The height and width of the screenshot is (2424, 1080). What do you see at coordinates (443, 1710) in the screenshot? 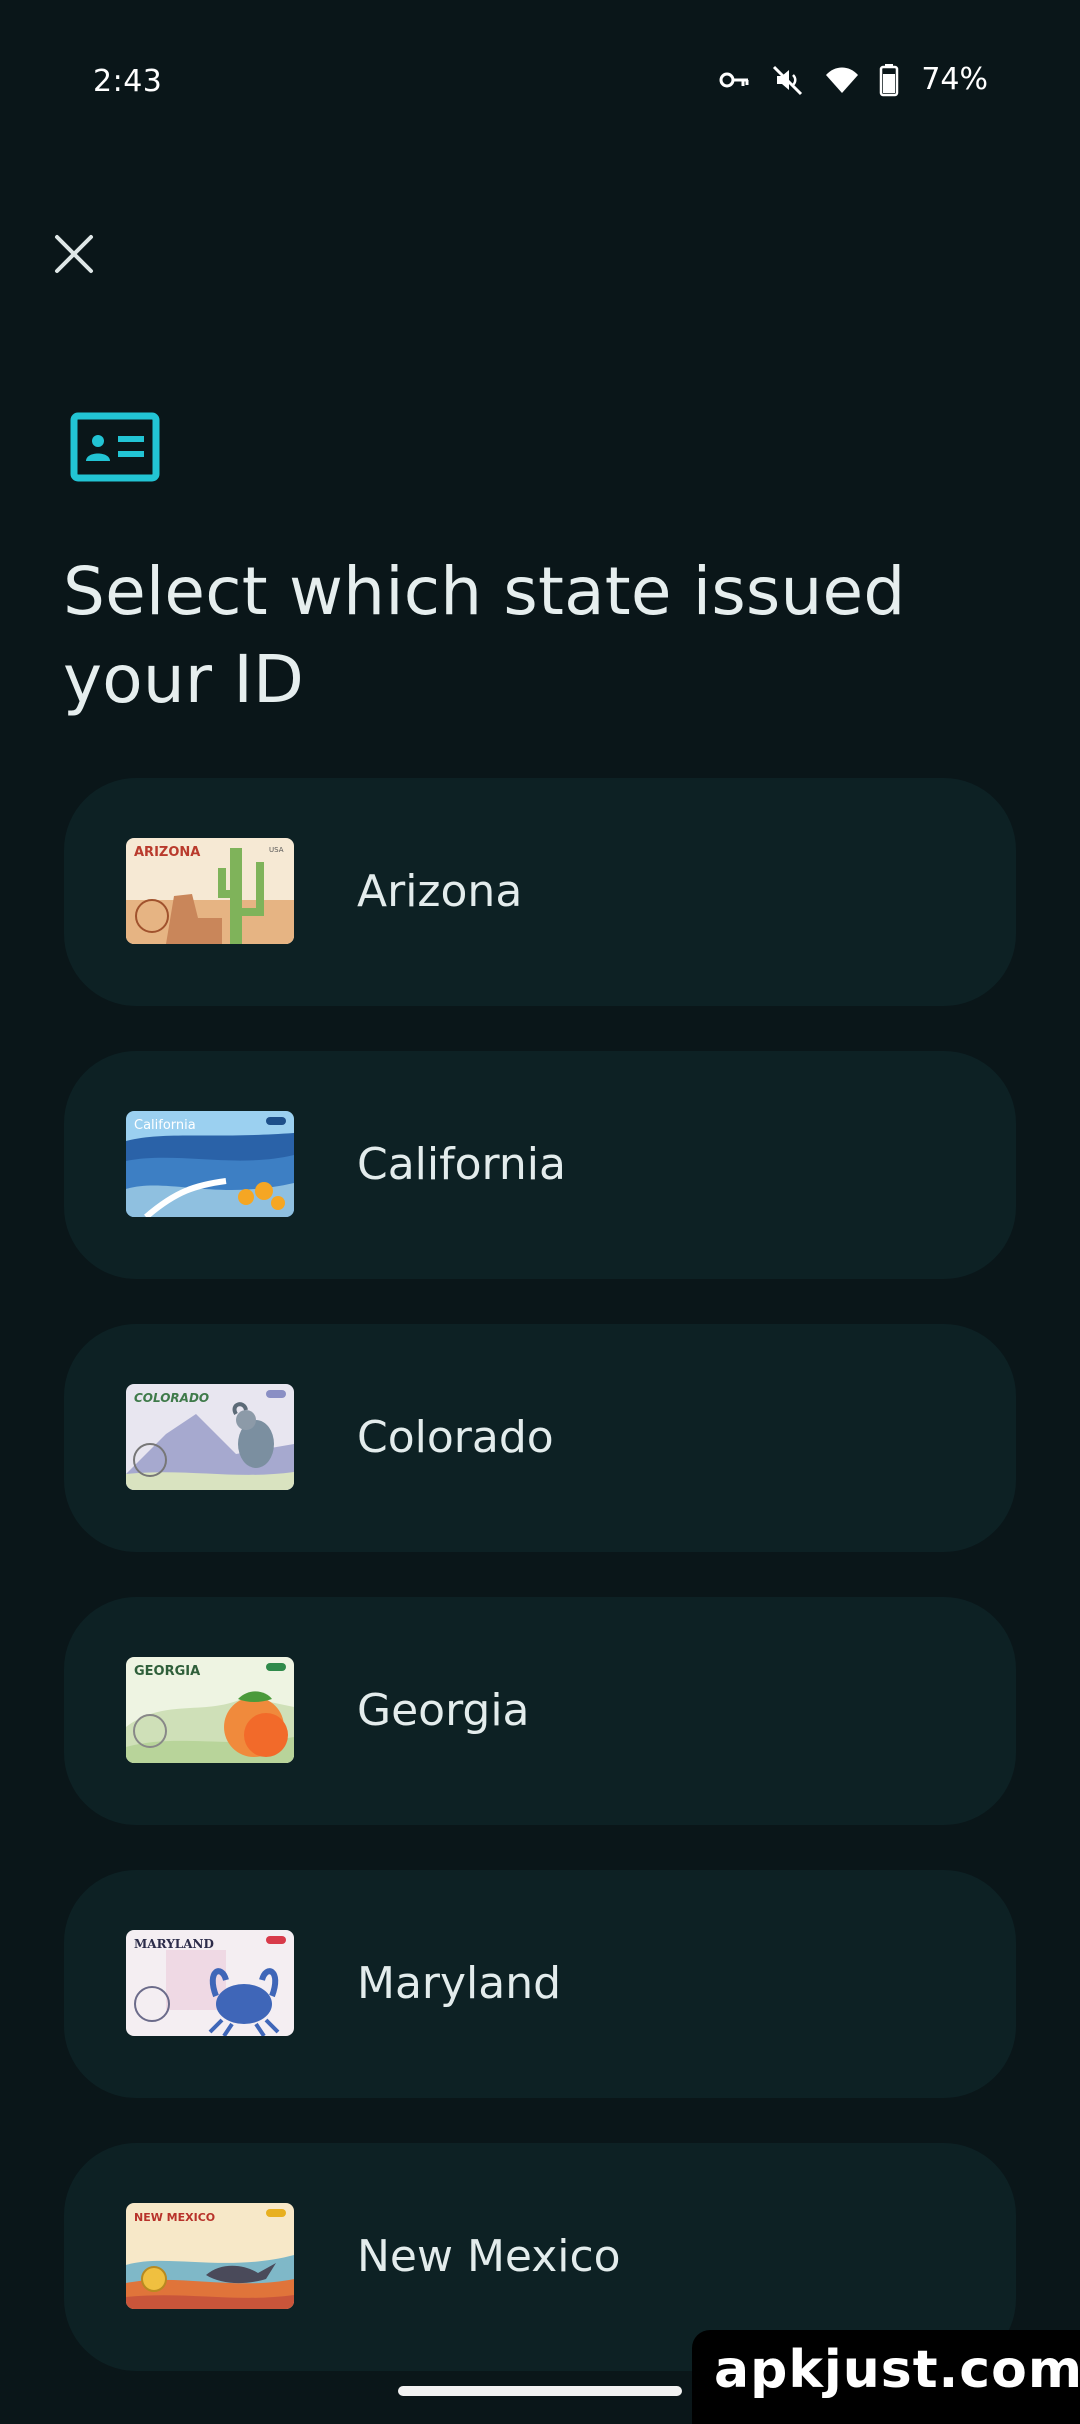
I see `state-label: Georgia` at bounding box center [443, 1710].